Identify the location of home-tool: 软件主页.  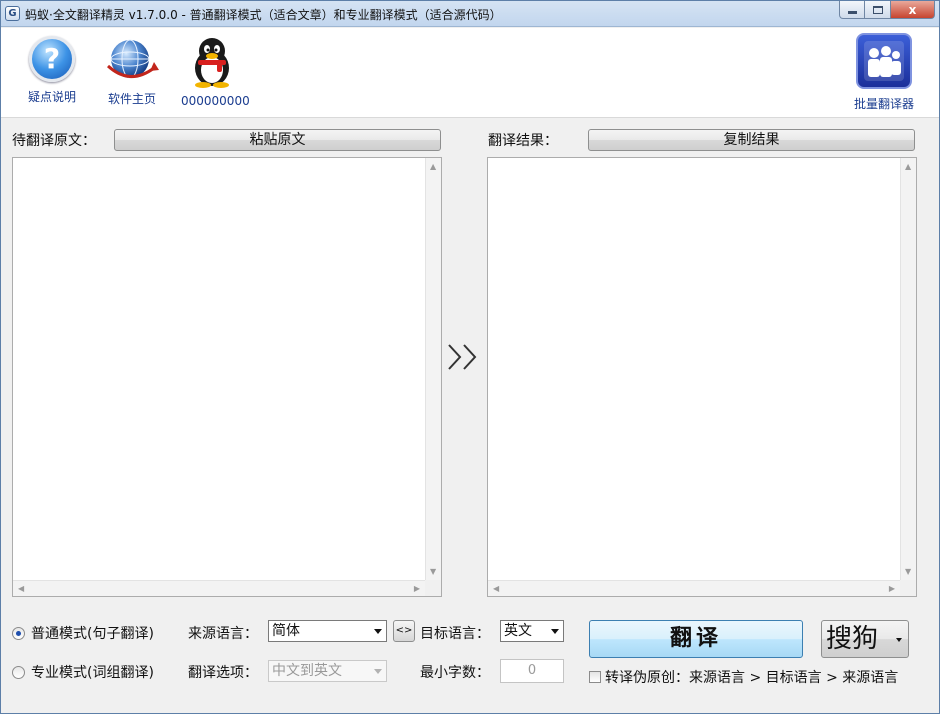
(132, 71).